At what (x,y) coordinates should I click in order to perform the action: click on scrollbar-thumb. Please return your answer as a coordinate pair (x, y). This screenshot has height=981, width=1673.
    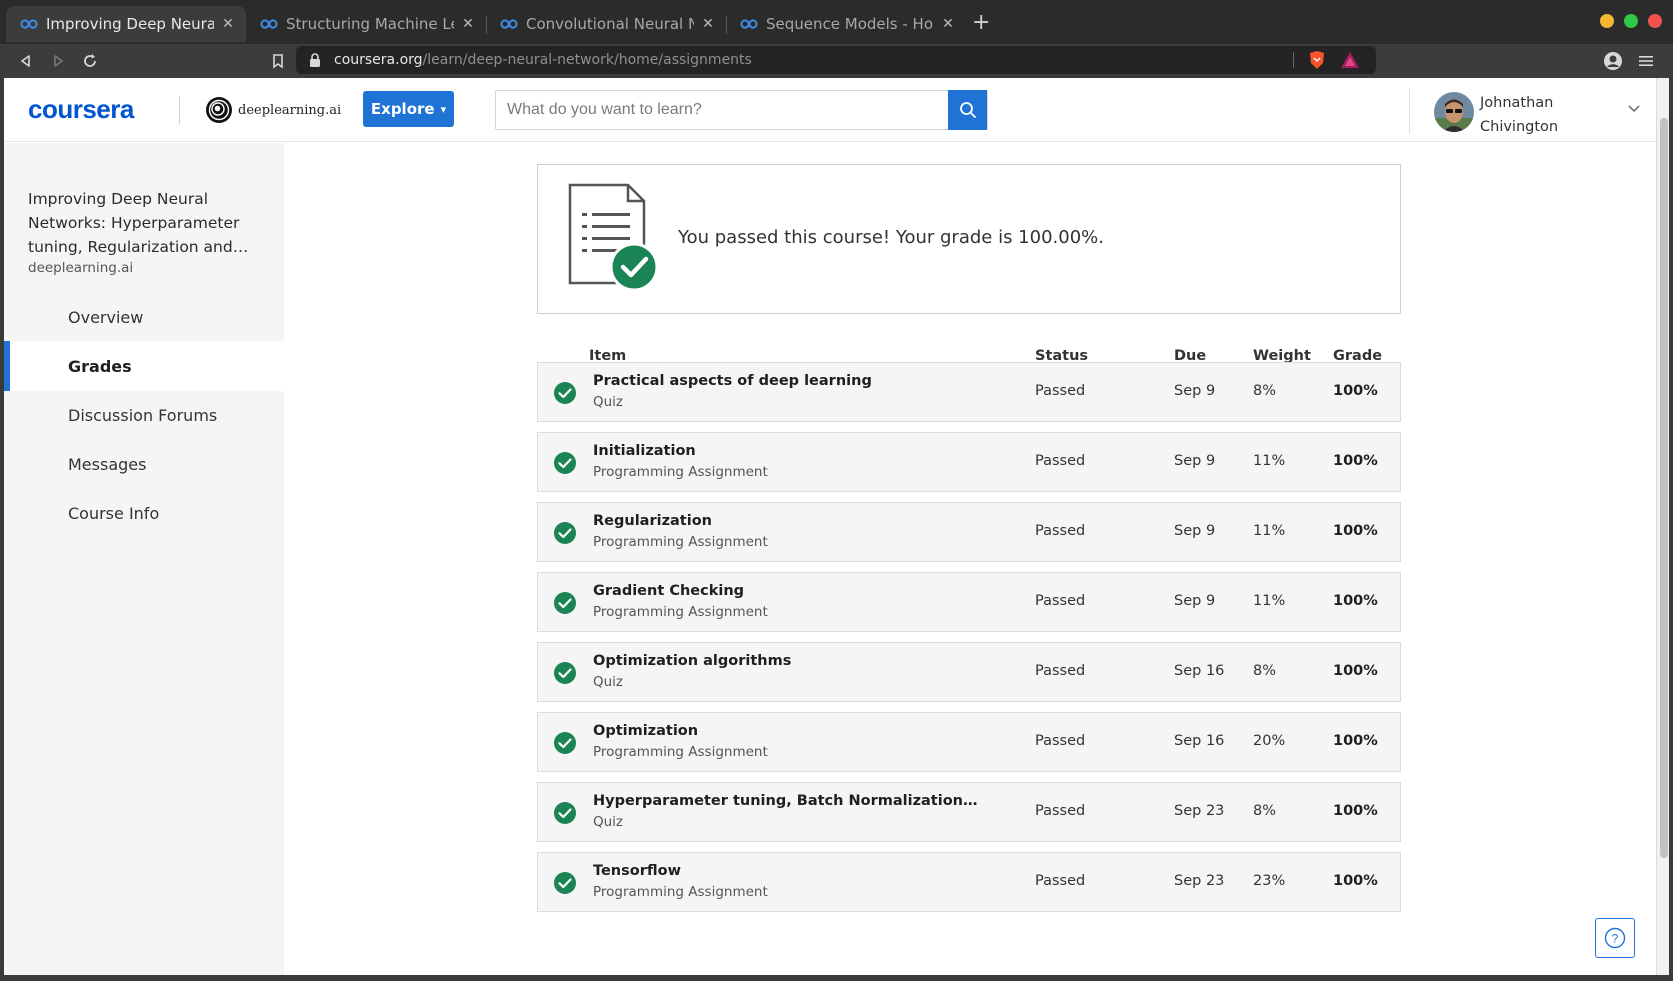
    Looking at the image, I should click on (1664, 488).